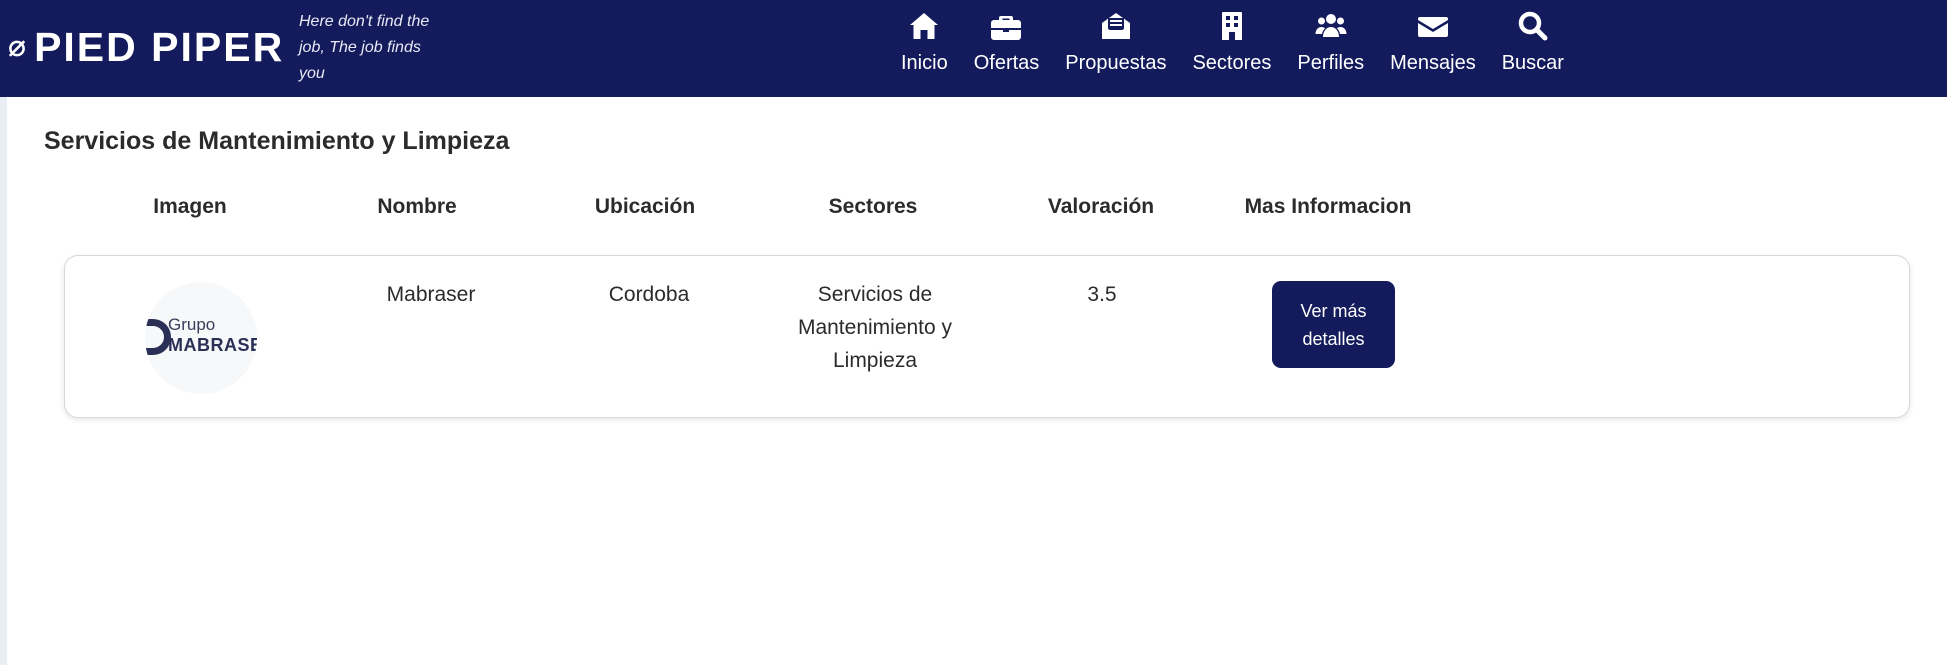 This screenshot has height=665, width=1947. I want to click on nav-label: Ofertas, so click(1006, 63).